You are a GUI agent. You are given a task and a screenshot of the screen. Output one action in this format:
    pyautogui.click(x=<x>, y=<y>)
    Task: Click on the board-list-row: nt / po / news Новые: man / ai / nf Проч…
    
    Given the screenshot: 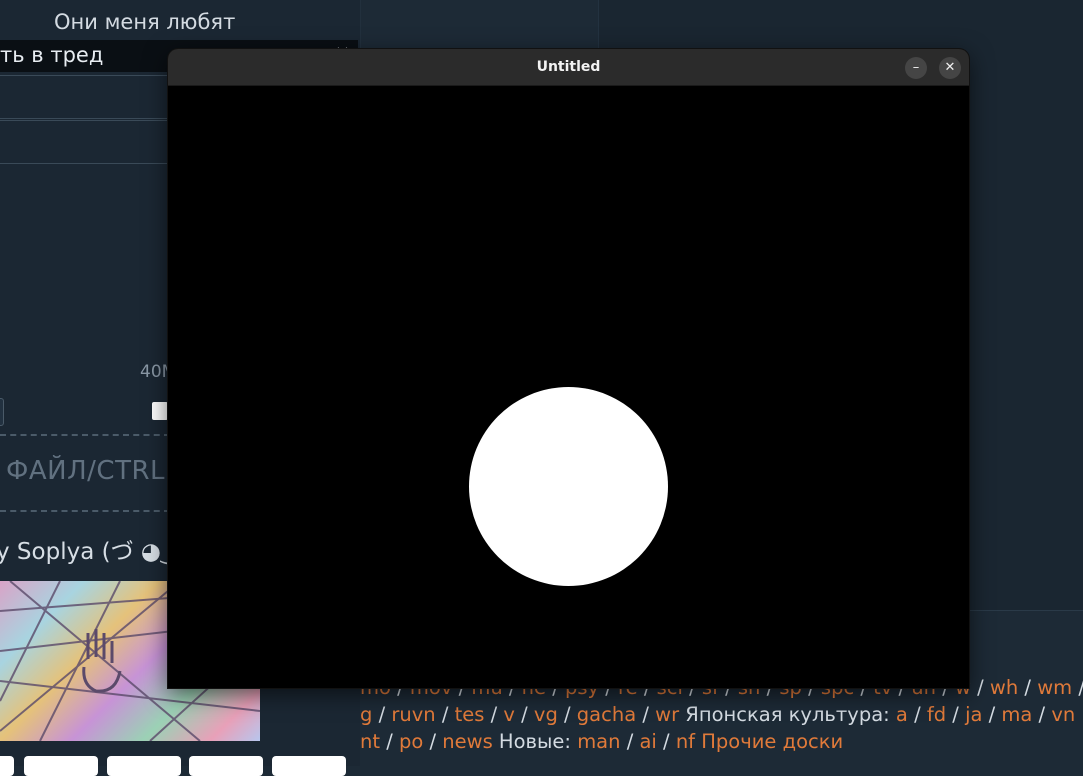 What is the action you would take?
    pyautogui.click(x=721, y=741)
    